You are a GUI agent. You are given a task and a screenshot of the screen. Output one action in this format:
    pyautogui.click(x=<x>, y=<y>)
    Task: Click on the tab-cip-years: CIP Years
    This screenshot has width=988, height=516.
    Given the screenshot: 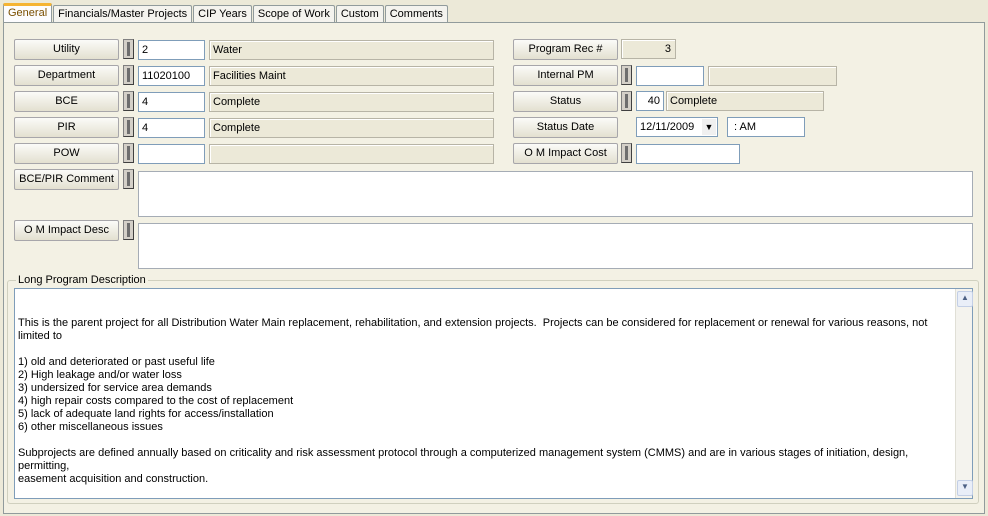 What is the action you would take?
    pyautogui.click(x=222, y=14)
    